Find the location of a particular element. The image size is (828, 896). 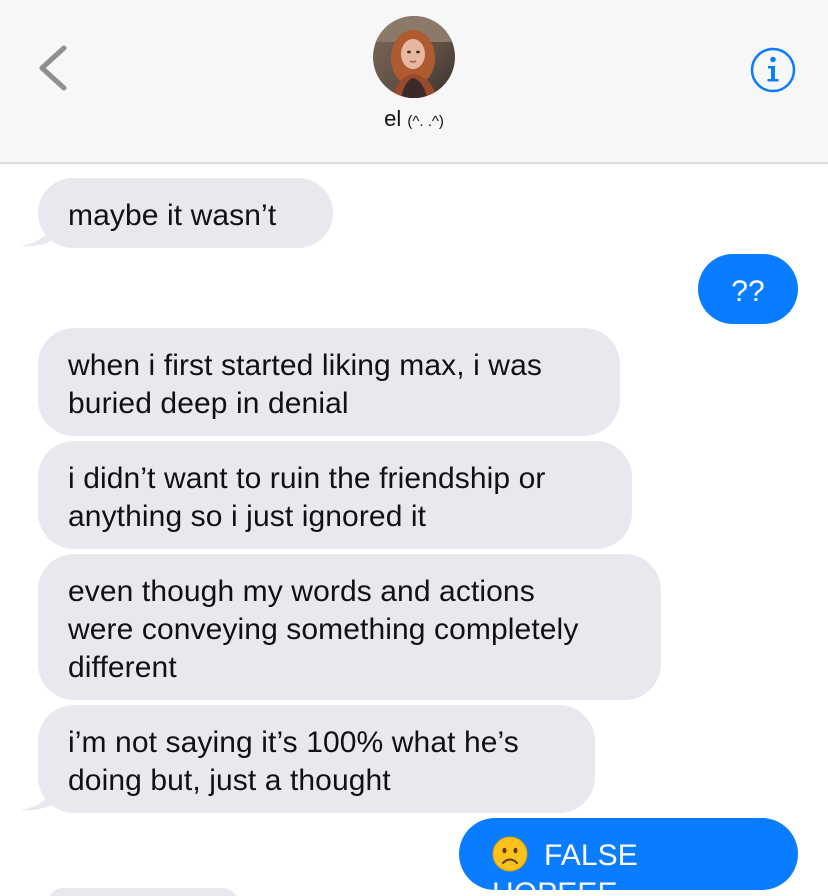

contact-name: el (^. .^) is located at coordinates (414, 119).